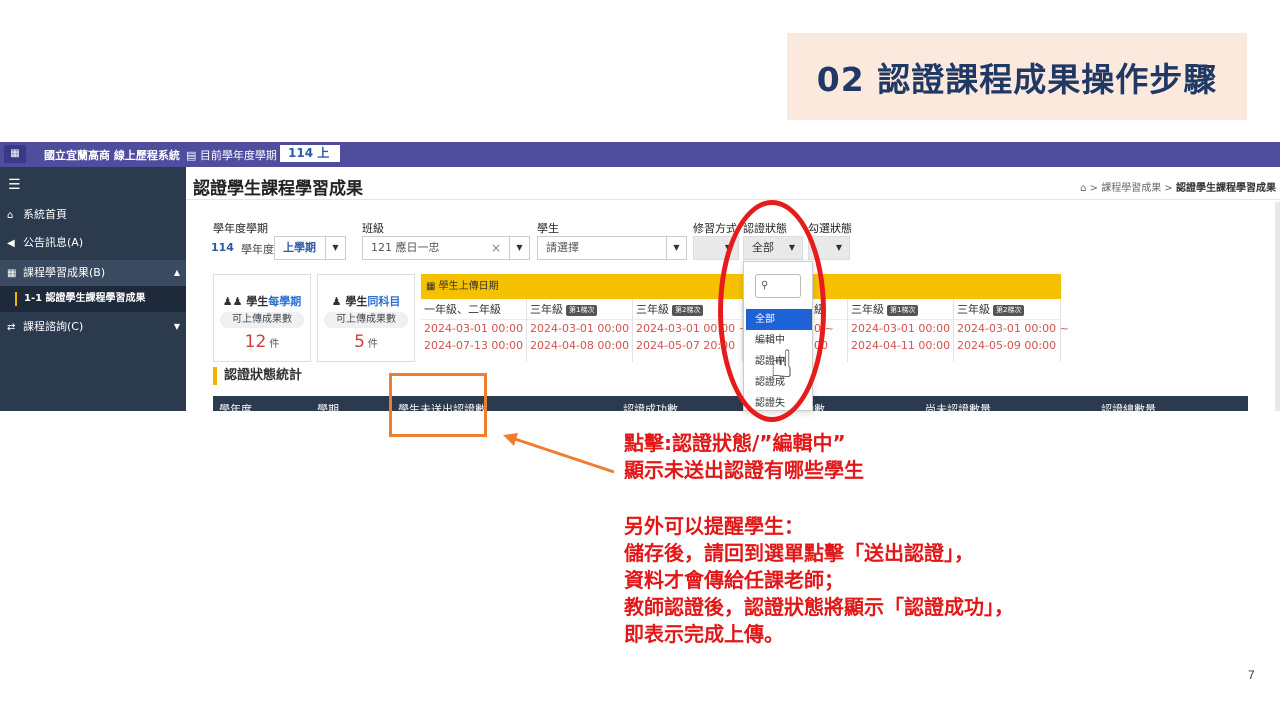  Describe the element at coordinates (548, 228) in the screenshot. I see `student-label: 學生` at that location.